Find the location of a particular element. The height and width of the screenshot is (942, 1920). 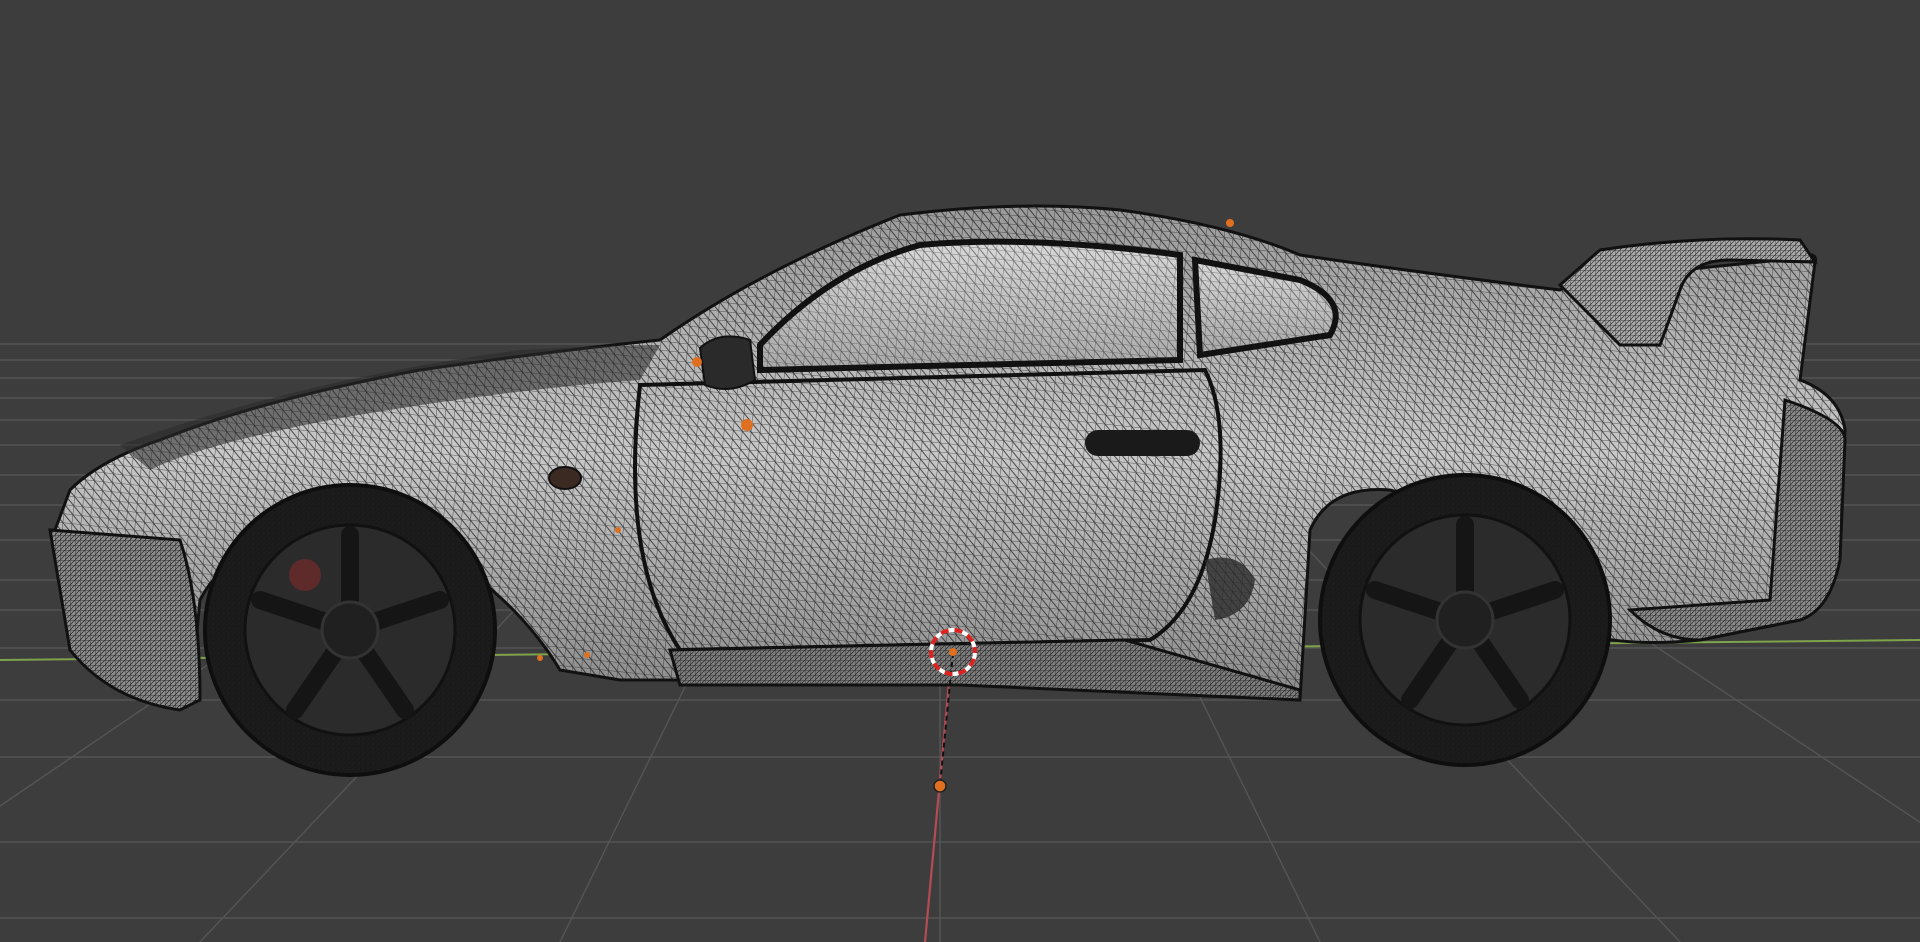

x-axis-line is located at coordinates (938, 795).